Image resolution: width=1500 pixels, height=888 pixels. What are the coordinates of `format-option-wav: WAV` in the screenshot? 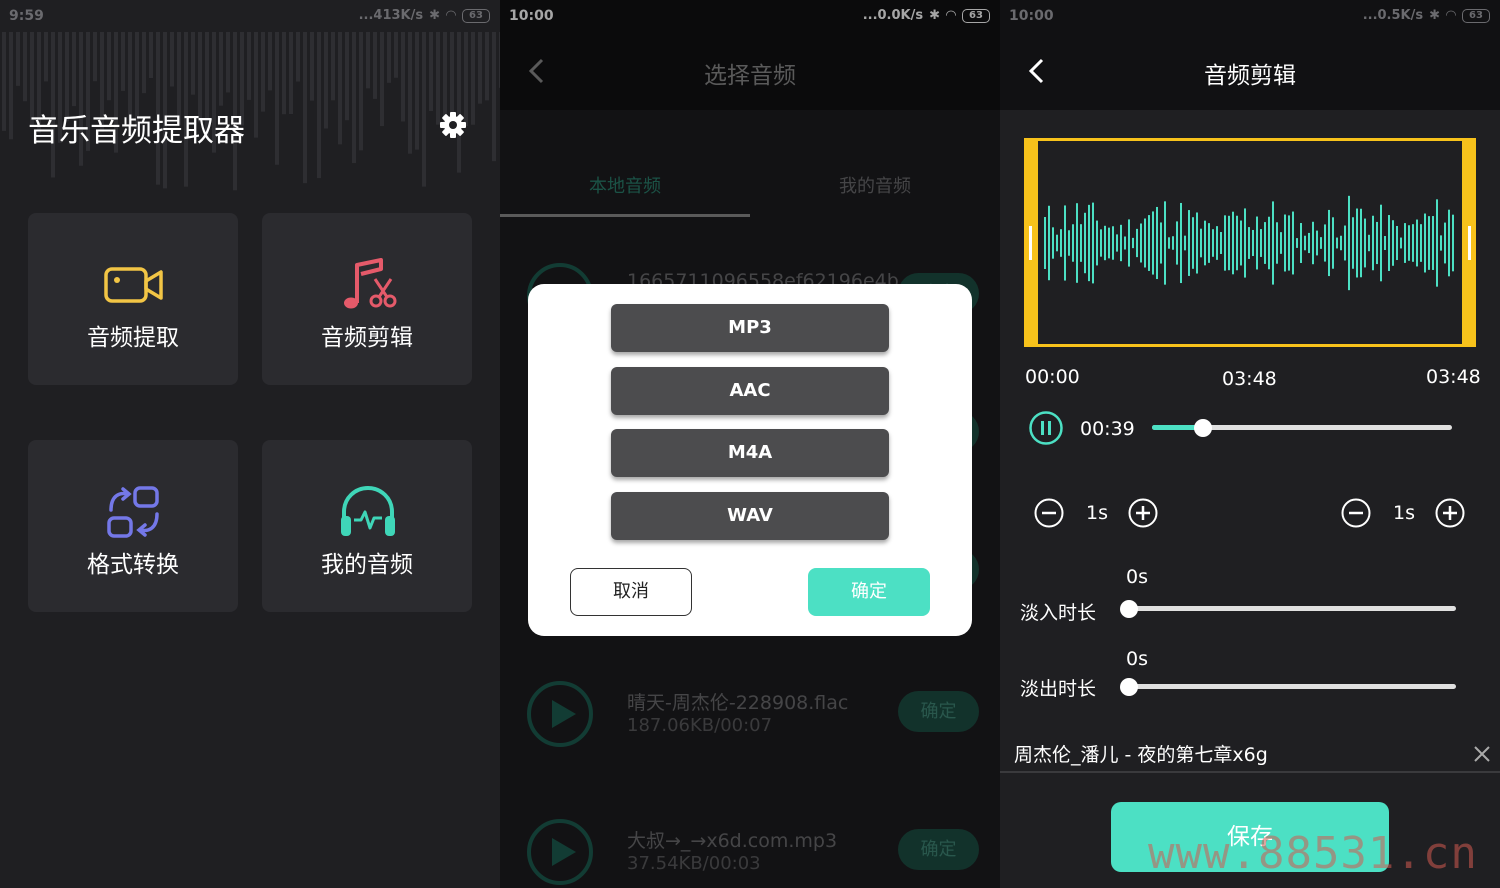 It's located at (750, 516).